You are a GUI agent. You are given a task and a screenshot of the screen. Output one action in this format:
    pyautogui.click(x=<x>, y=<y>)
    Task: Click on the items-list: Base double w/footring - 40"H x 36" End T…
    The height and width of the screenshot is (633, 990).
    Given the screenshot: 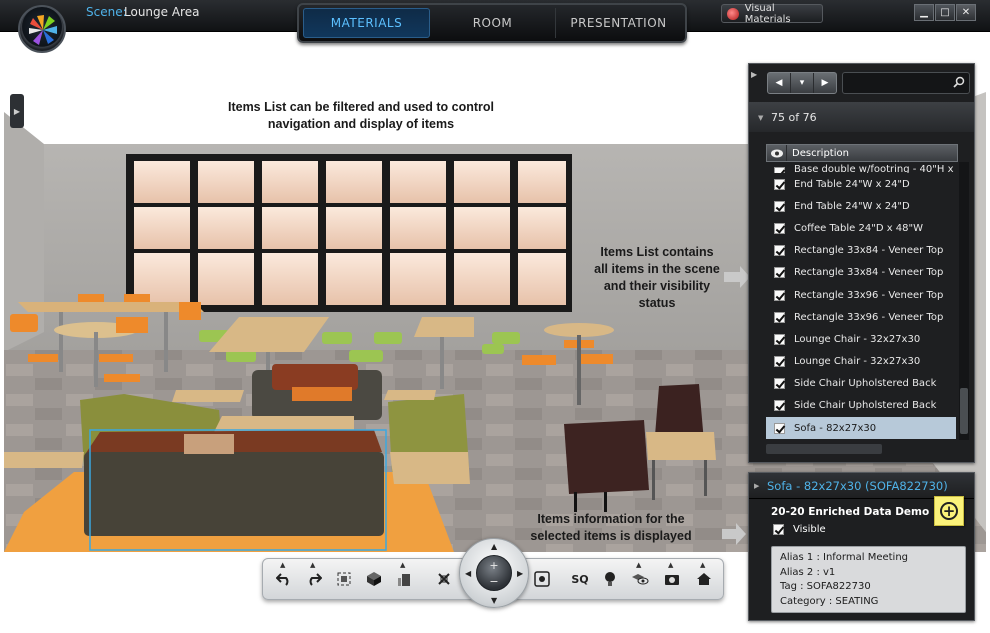 What is the action you would take?
    pyautogui.click(x=861, y=301)
    